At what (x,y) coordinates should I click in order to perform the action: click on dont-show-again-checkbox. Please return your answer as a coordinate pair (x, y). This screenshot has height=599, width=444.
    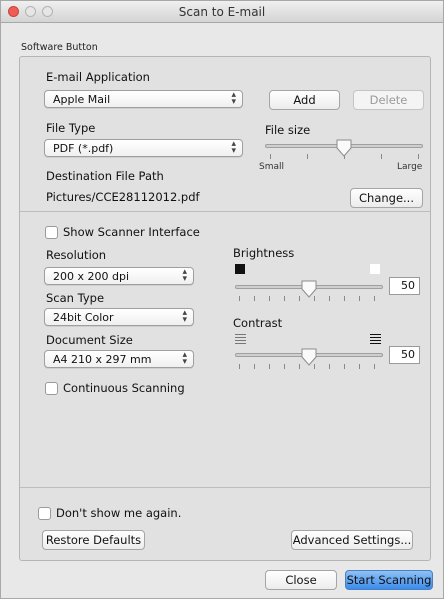
    Looking at the image, I should click on (44, 513).